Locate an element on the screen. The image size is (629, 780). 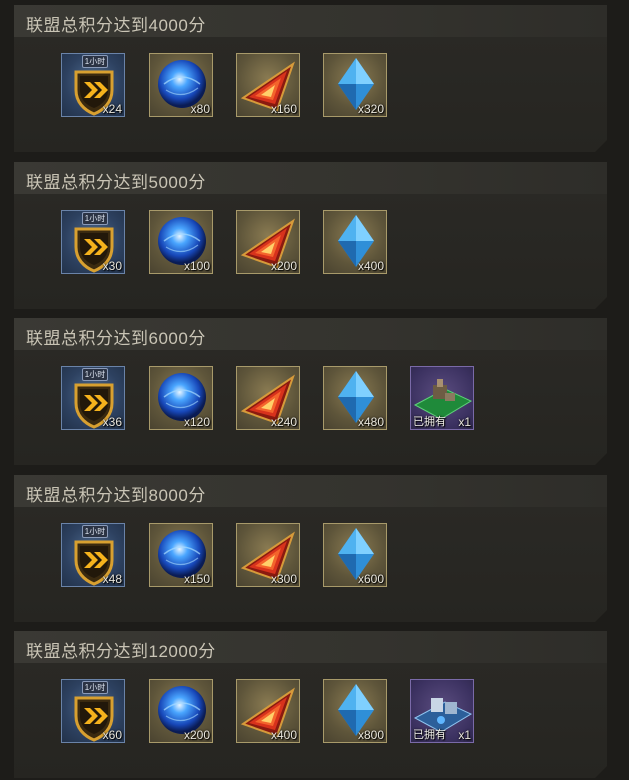
item-quantity: x150 is located at coordinates (196, 579).